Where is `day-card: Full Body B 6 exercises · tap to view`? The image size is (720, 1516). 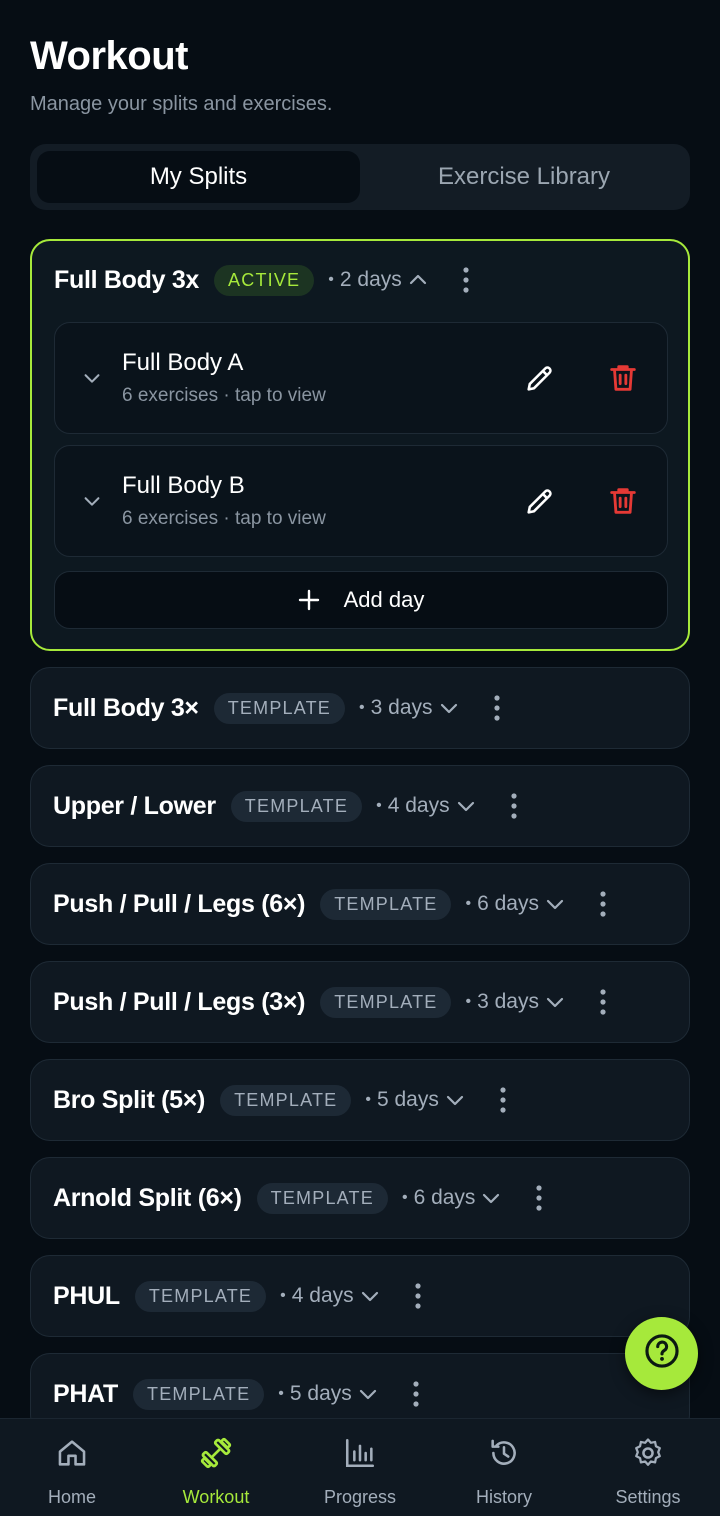 day-card: Full Body B 6 exercises · tap to view is located at coordinates (361, 501).